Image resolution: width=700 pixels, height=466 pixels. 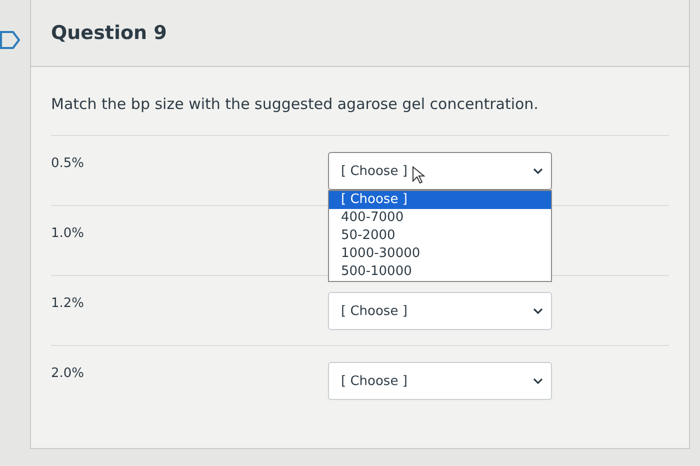 I want to click on question-title: Question 9, so click(x=109, y=33).